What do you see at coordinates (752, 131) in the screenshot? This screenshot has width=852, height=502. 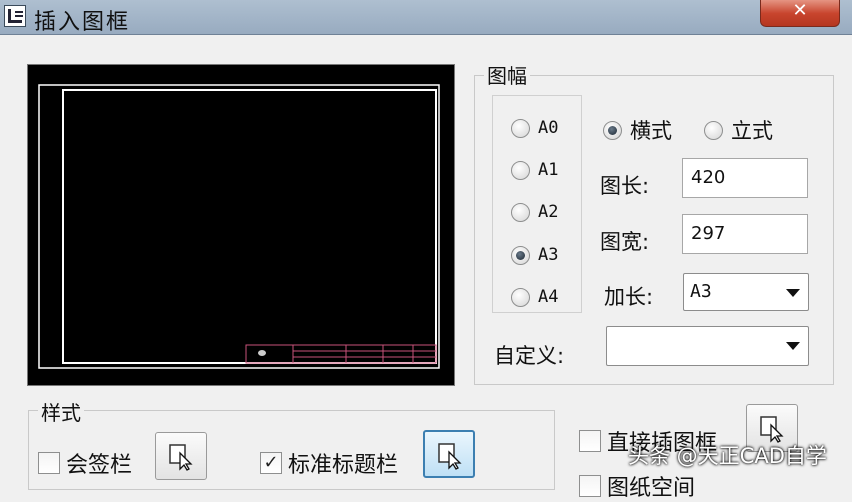 I see `radio-portrait-label: 立式` at bounding box center [752, 131].